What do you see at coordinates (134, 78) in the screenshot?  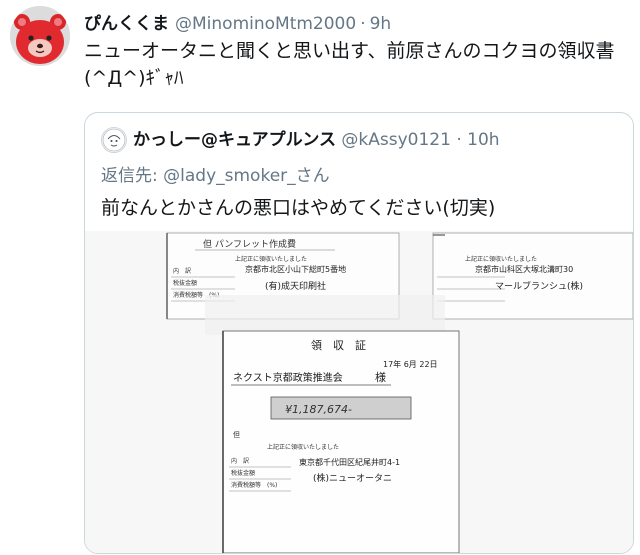 I see `tweet-text-line-2: (^Д^)ｷﾞｬﾊ` at bounding box center [134, 78].